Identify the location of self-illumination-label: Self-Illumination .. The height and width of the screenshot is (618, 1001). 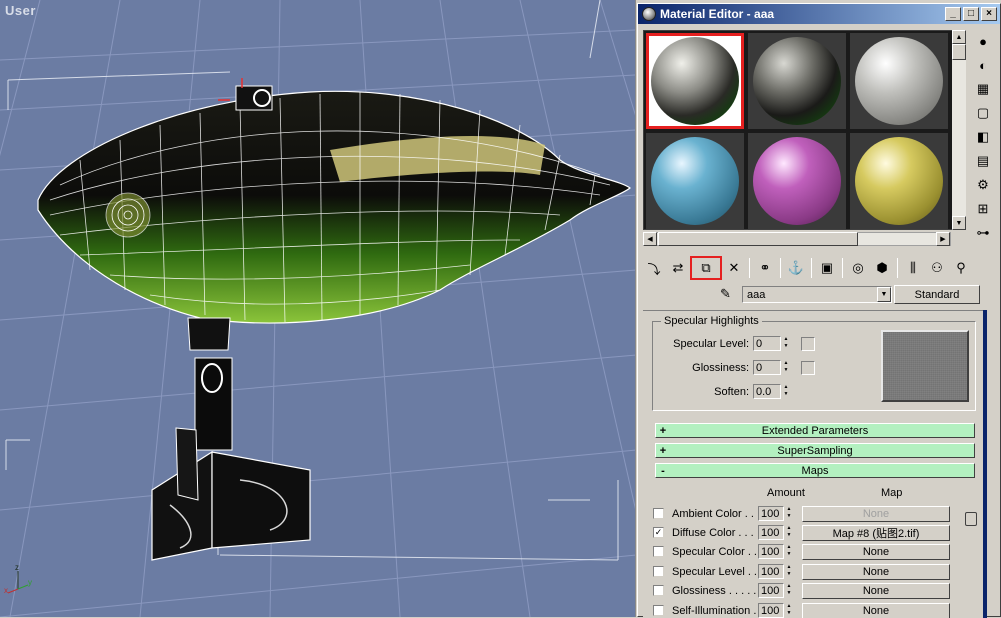
(715, 611).